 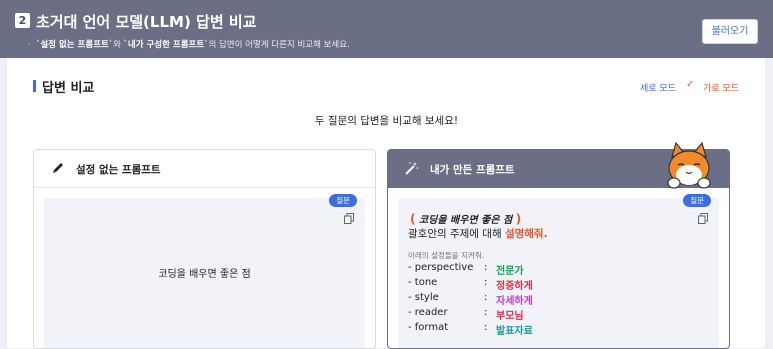 What do you see at coordinates (518, 219) in the screenshot?
I see `close-paren: )` at bounding box center [518, 219].